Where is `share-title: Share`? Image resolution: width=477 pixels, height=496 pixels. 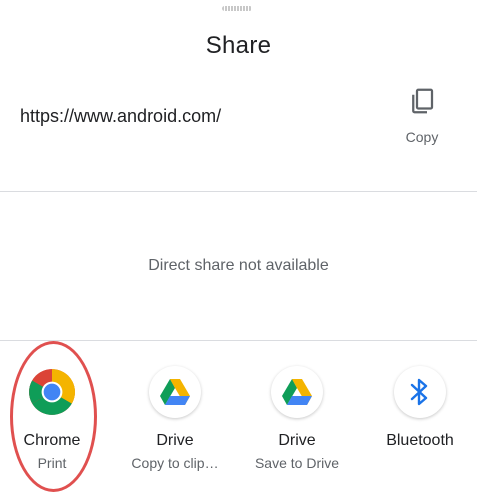 share-title: Share is located at coordinates (238, 45).